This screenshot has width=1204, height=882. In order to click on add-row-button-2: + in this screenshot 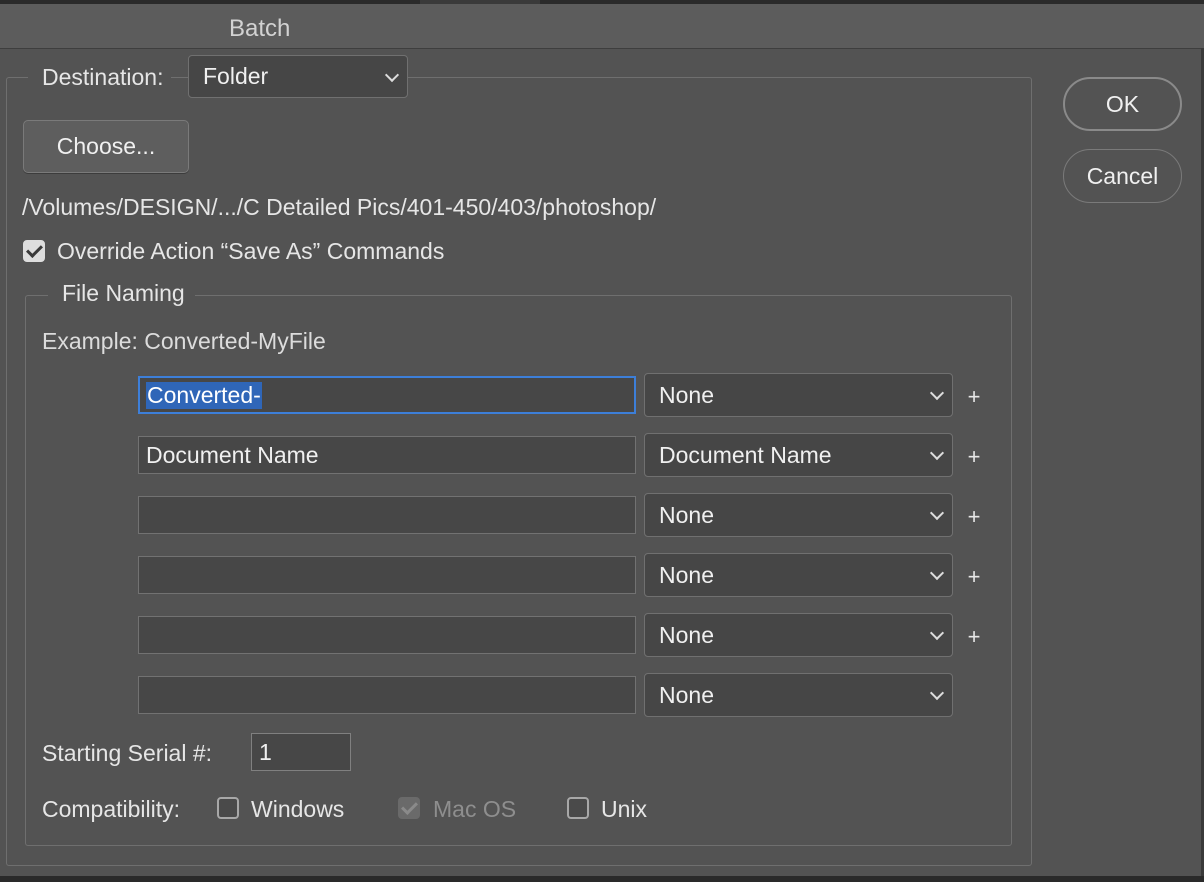, I will do `click(974, 457)`.